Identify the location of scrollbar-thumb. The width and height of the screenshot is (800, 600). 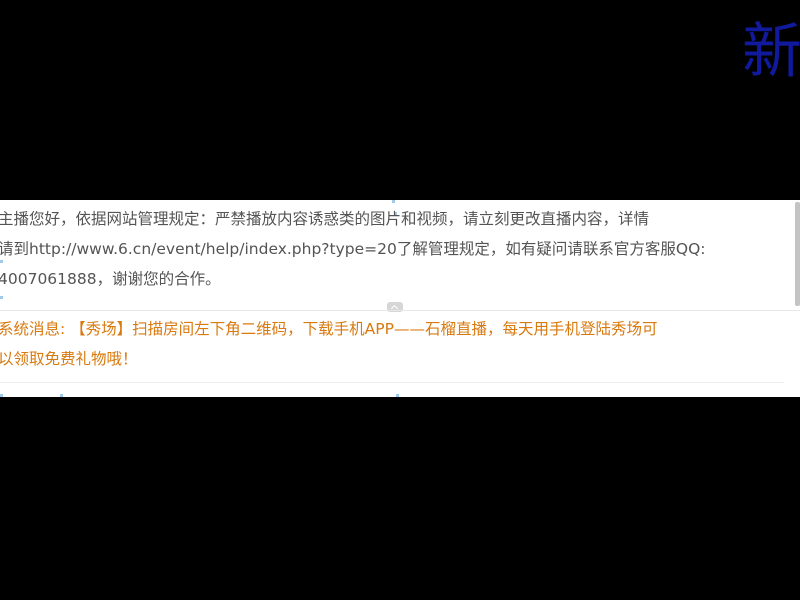
(797, 254).